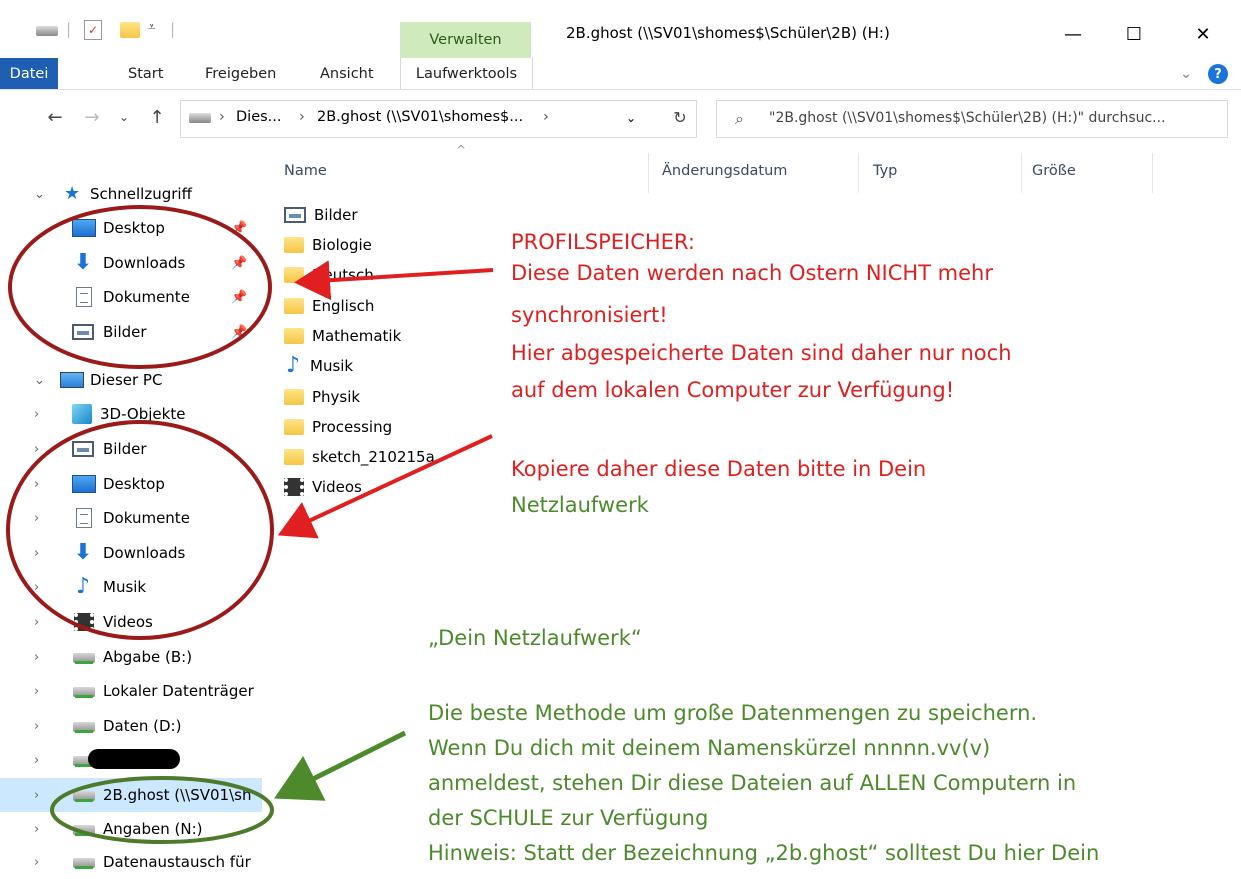  What do you see at coordinates (131, 263) in the screenshot?
I see `nav-quick-downloads: ⬇ Downloads 📌` at bounding box center [131, 263].